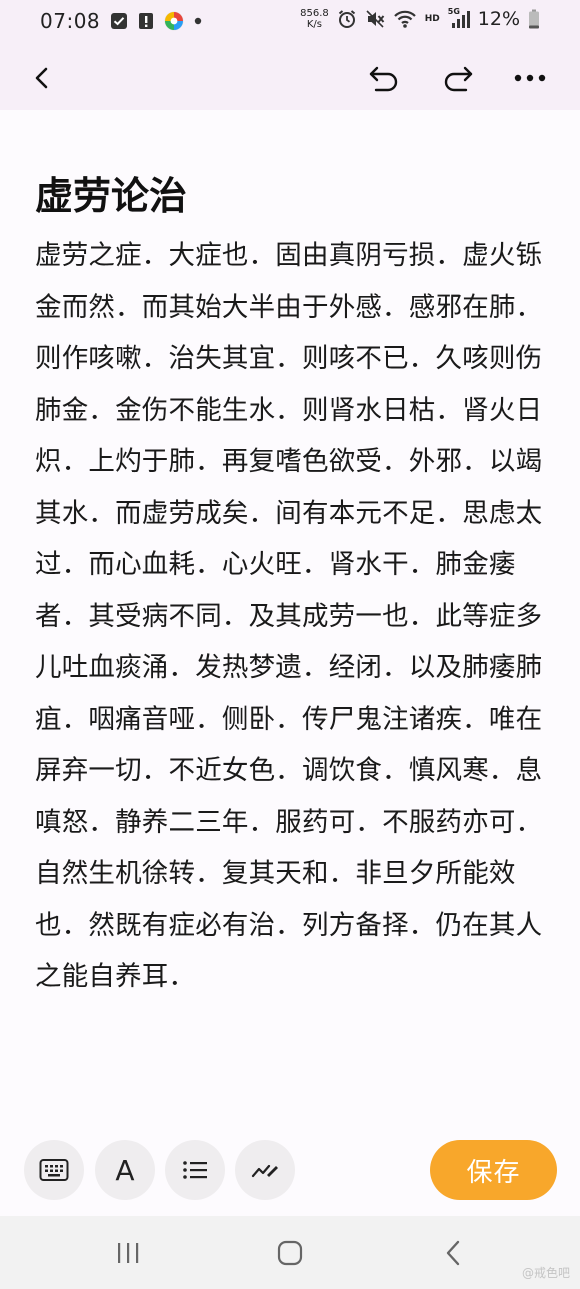  I want to click on home-button, so click(290, 1253).